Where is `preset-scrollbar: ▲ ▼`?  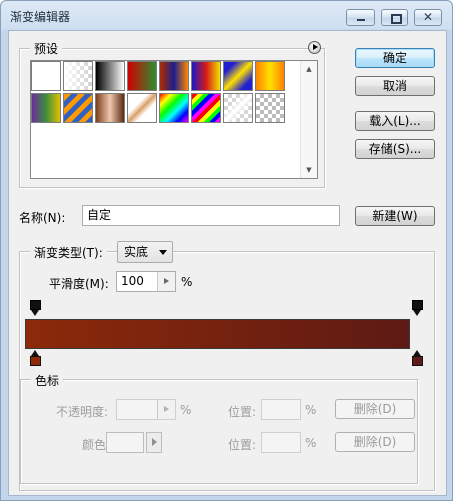
preset-scrollbar: ▲ ▼ is located at coordinates (308, 119).